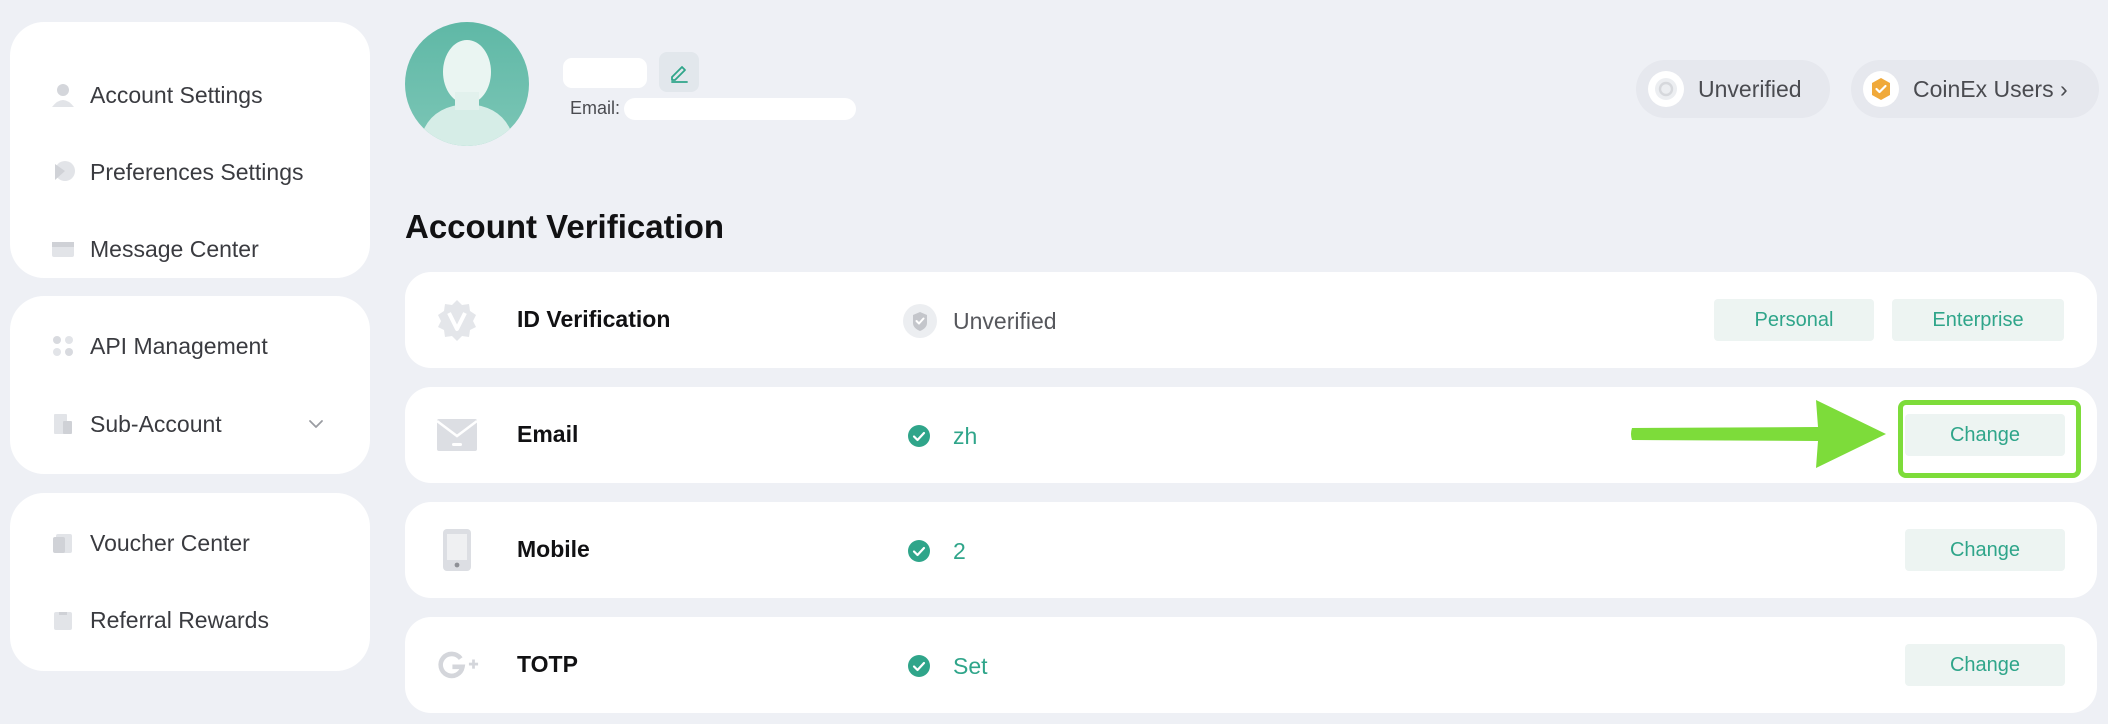  Describe the element at coordinates (1251, 550) in the screenshot. I see `verification-row-mobile: Mobile 2 Change` at that location.